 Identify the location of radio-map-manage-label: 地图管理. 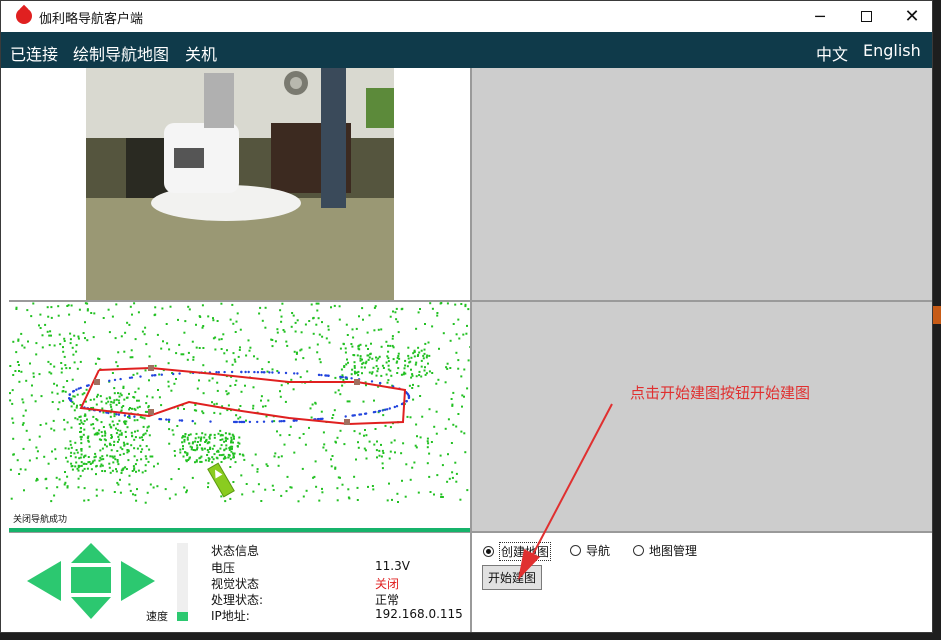
(673, 551).